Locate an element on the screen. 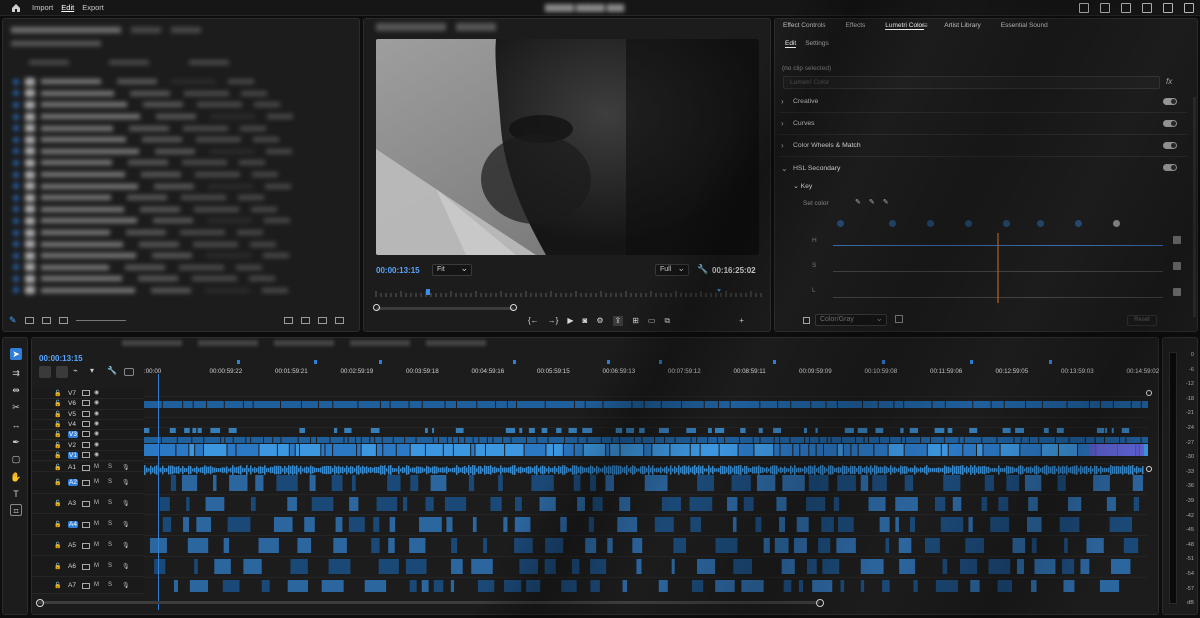 This screenshot has width=1200, height=618. colorgray-select: Color/Gray is located at coordinates (851, 319).